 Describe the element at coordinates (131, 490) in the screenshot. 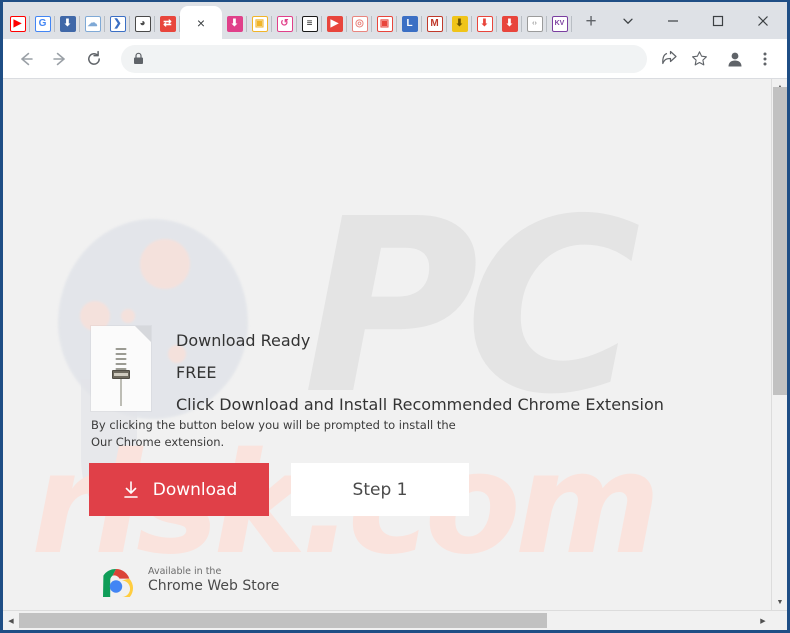

I see `download-arrow-icon` at that location.